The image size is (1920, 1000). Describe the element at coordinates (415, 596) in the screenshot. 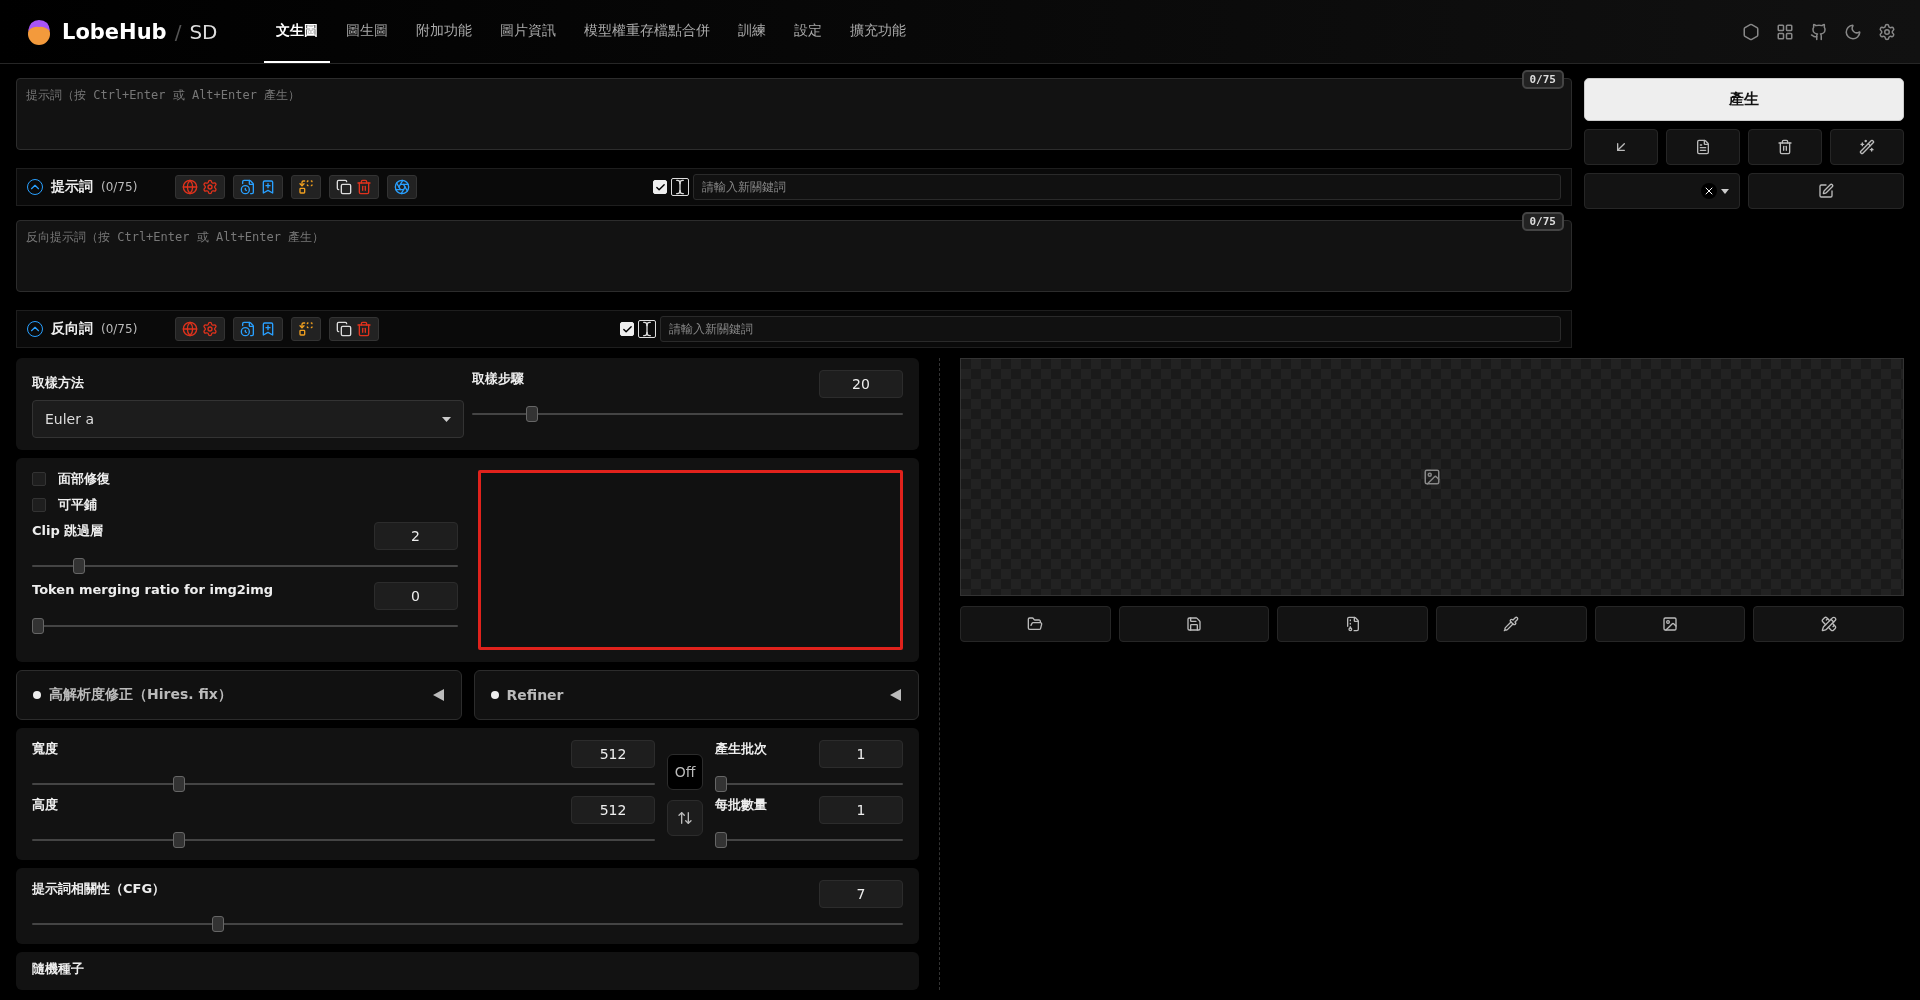

I see `number-field: 0` at that location.